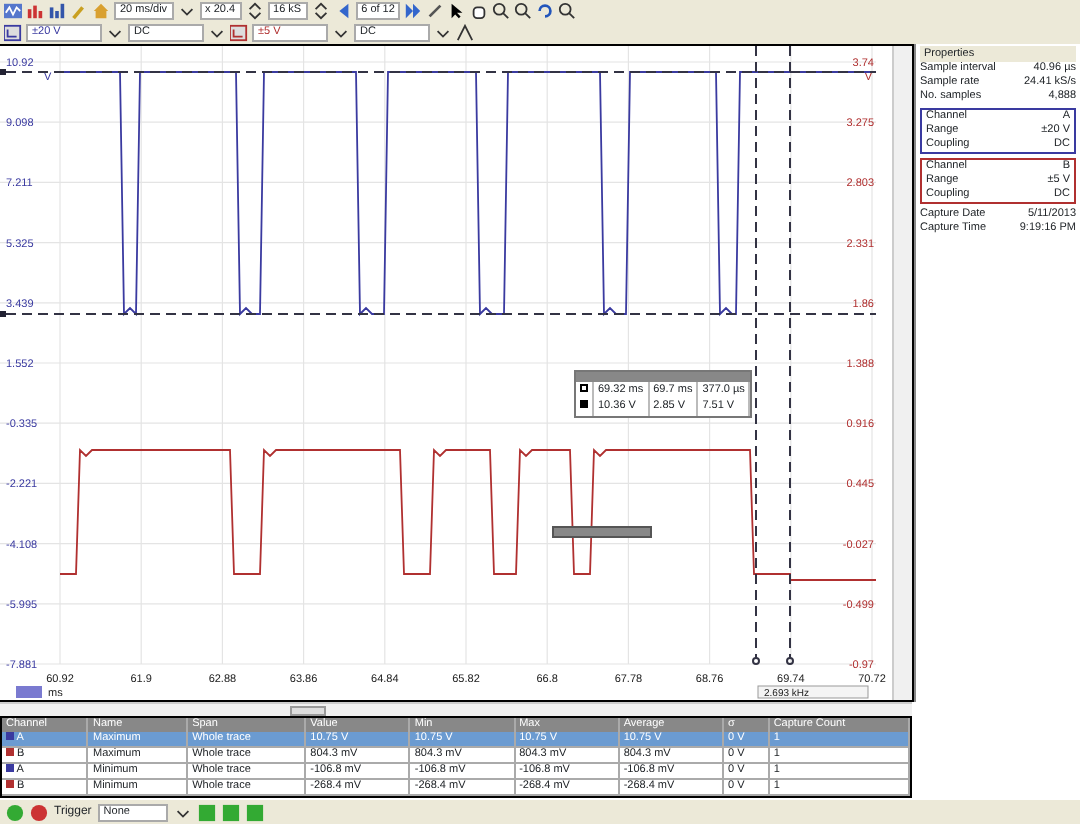 Image resolution: width=1080 pixels, height=830 pixels. What do you see at coordinates (308, 711) in the screenshot?
I see `scroll-thumb` at bounding box center [308, 711].